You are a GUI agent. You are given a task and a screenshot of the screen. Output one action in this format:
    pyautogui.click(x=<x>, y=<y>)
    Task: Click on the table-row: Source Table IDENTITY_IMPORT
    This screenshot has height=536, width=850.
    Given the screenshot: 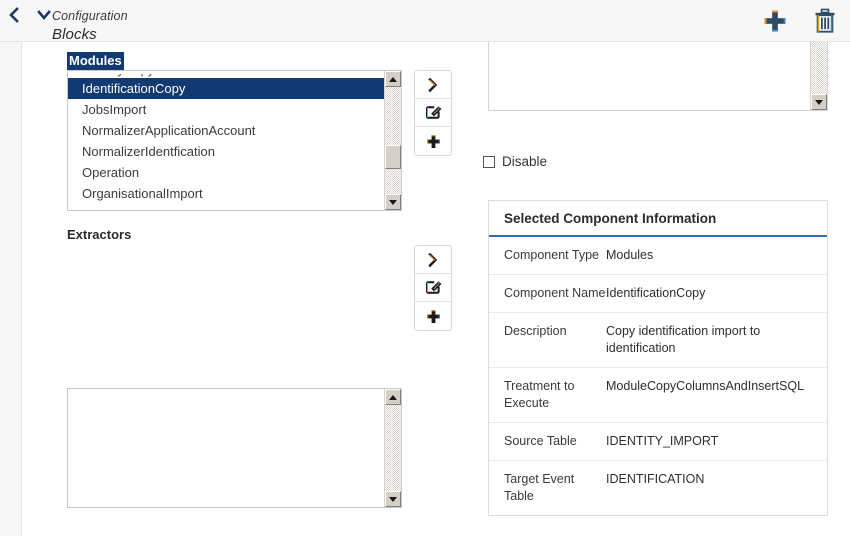 What is the action you would take?
    pyautogui.click(x=658, y=442)
    